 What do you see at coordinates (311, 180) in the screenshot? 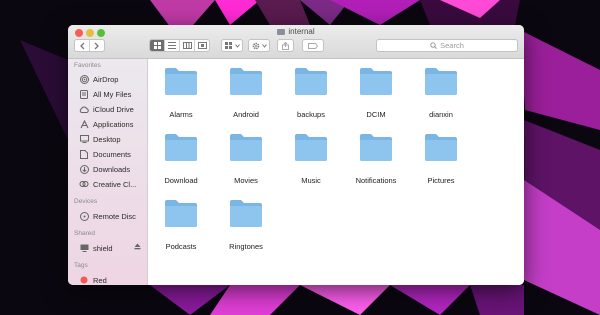
I see `folder-label: Music` at bounding box center [311, 180].